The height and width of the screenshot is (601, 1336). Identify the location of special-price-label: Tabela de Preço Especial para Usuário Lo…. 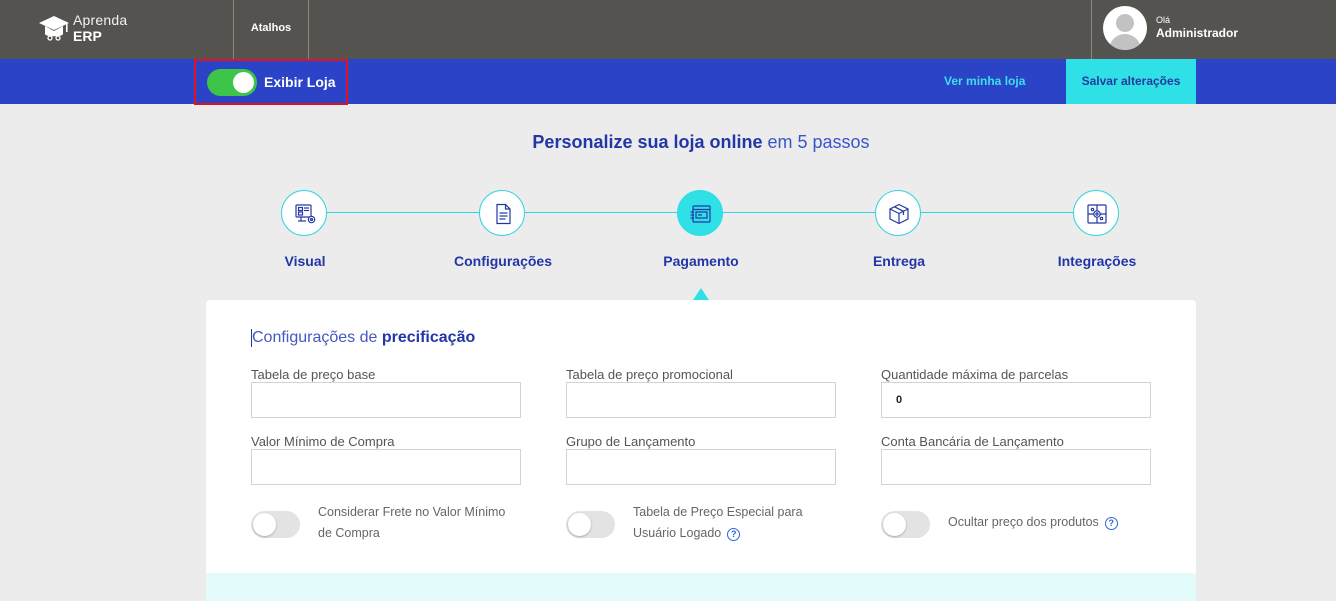
(718, 523).